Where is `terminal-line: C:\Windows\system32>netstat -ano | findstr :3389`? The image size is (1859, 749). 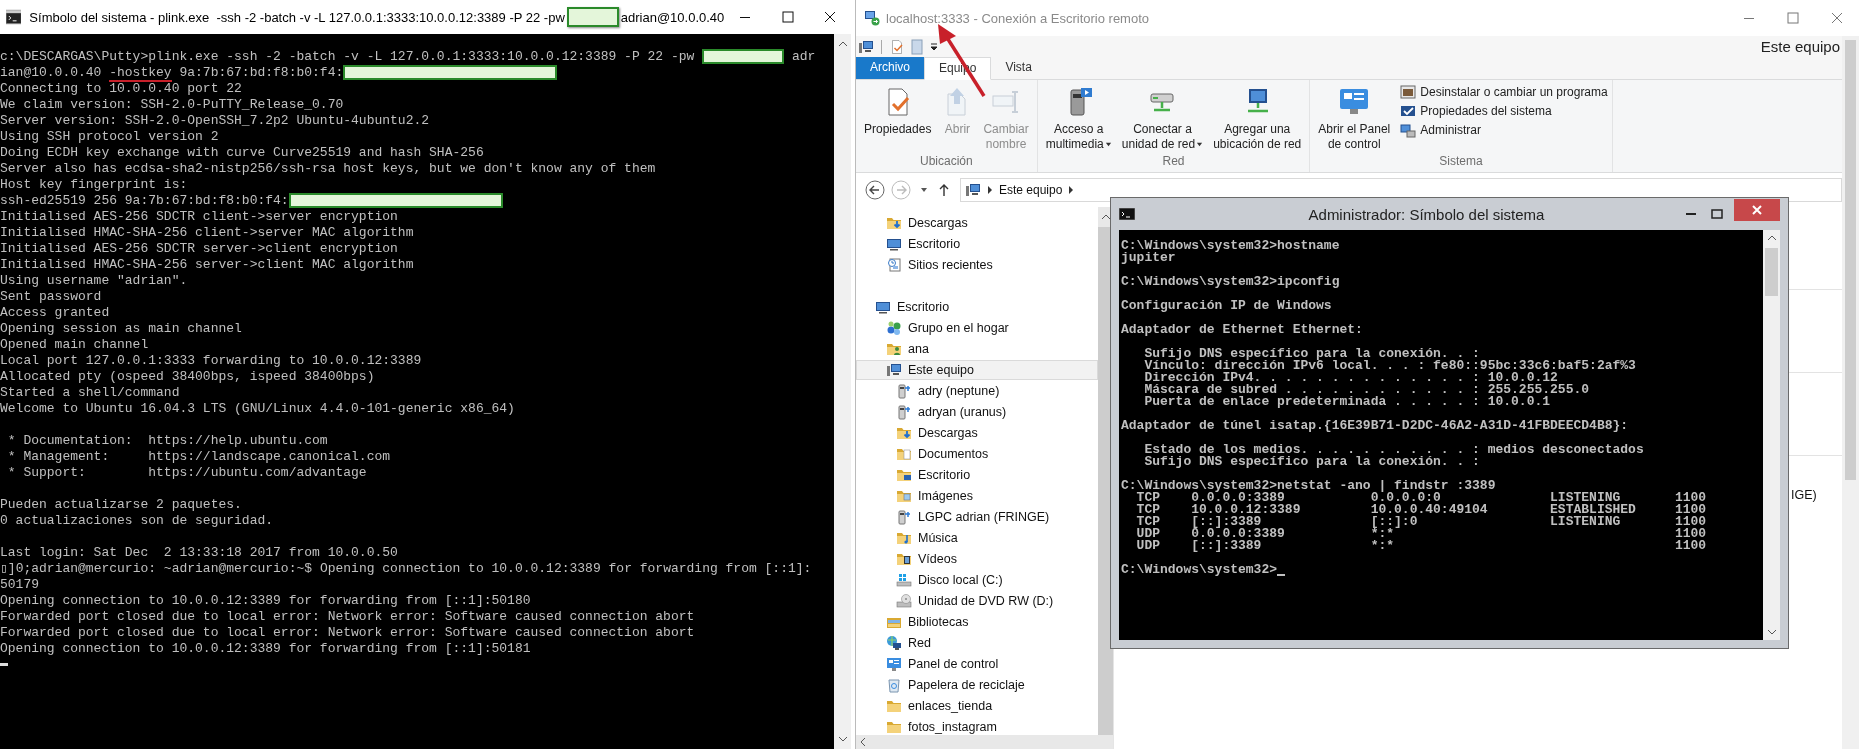
terminal-line: C:\Windows\system32>netstat -ano | findstr :3389 is located at coordinates (1309, 486).